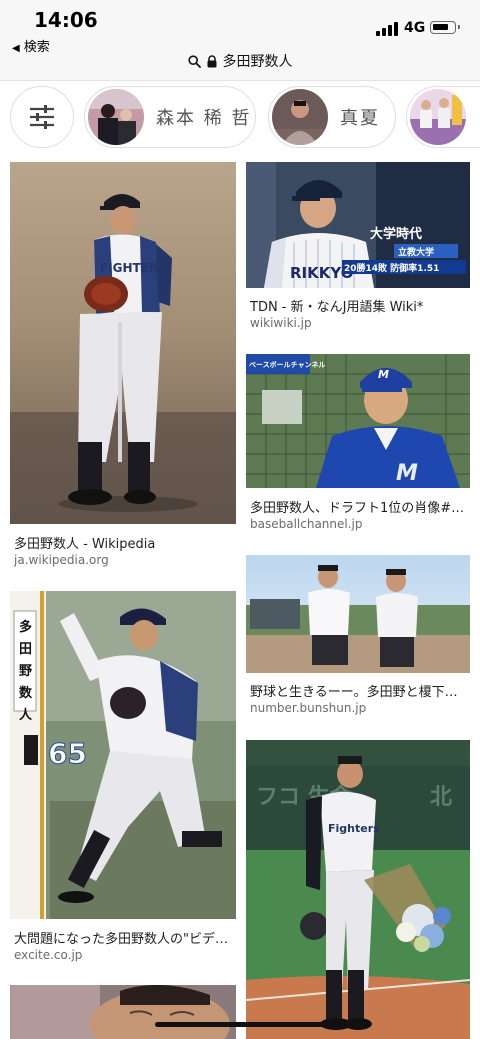  What do you see at coordinates (306, 524) in the screenshot?
I see `result-source: baseballchannel.jp` at bounding box center [306, 524].